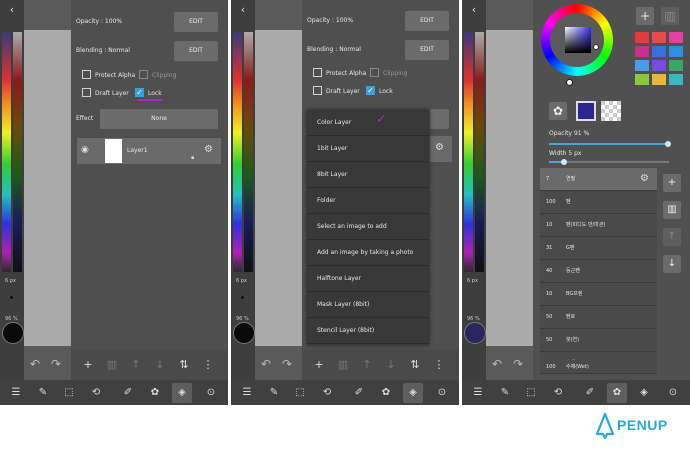 This screenshot has height=452, width=690. I want to click on color-wheel, so click(577, 40).